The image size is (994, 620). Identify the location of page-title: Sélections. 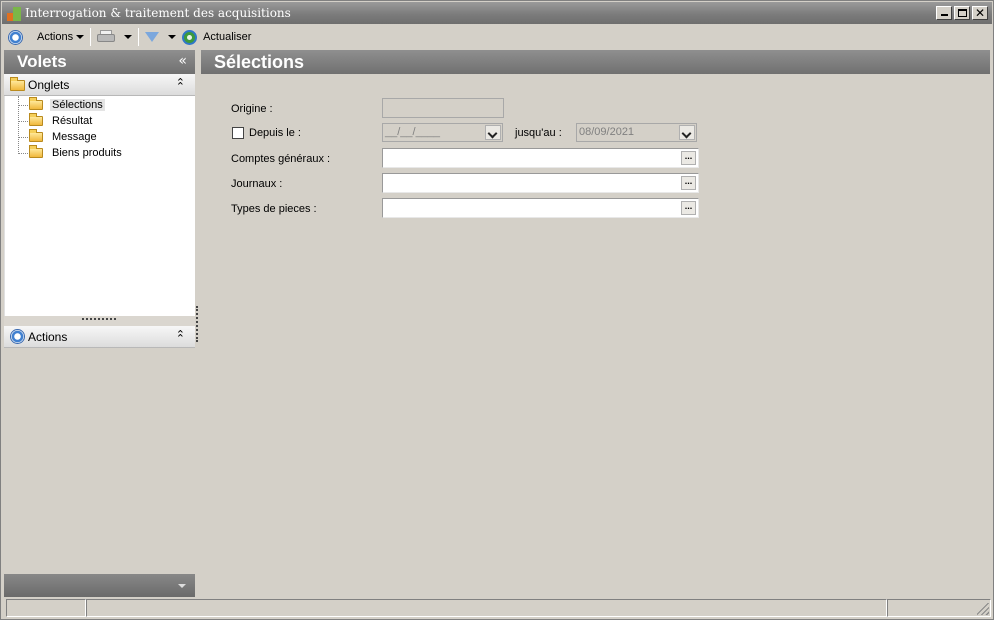
(259, 62).